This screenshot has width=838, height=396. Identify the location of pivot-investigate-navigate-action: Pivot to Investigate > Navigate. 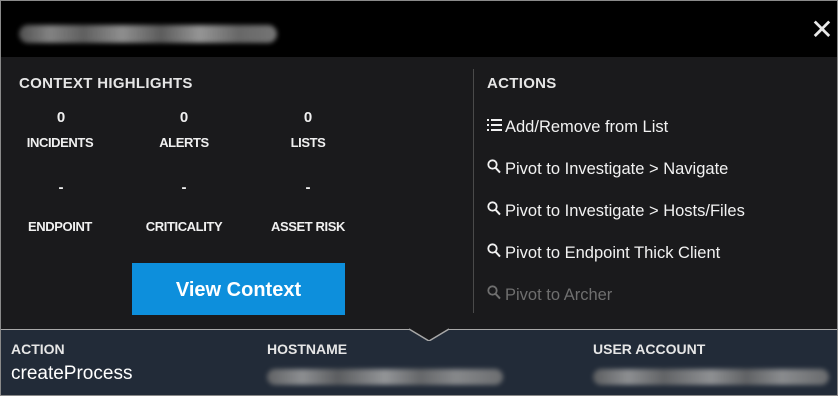
(607, 169).